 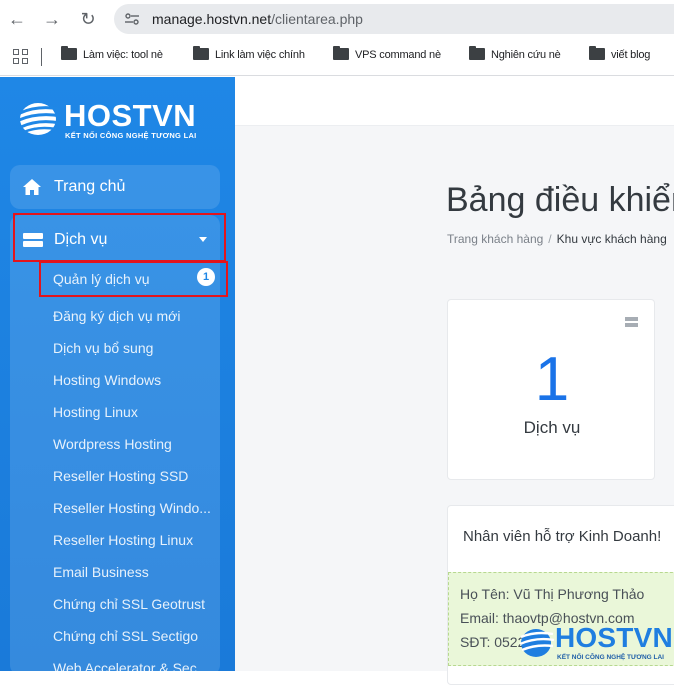 I want to click on top-header, so click(x=454, y=101).